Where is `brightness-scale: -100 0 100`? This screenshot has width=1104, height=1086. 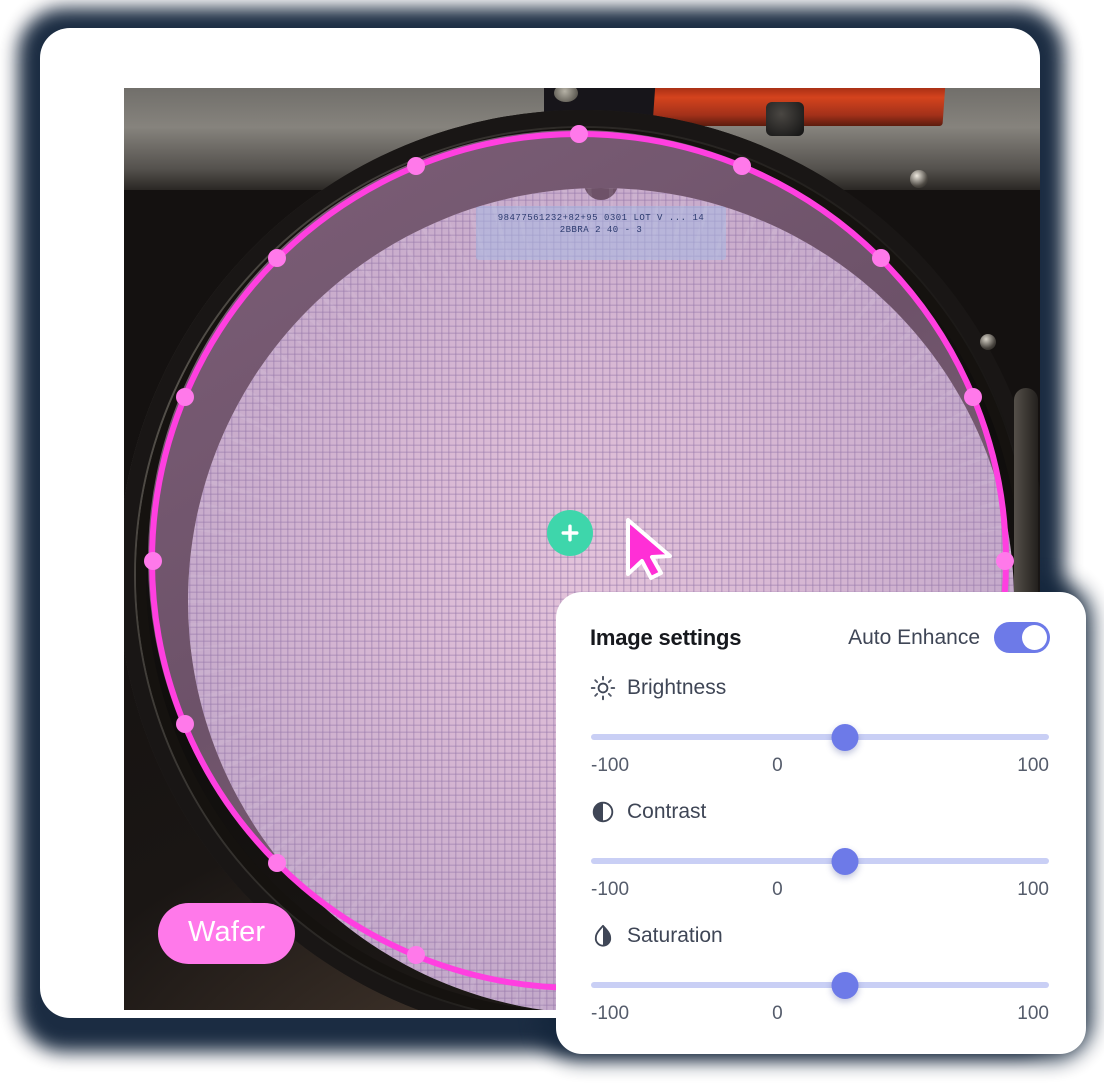
brightness-scale: -100 0 100 is located at coordinates (820, 766).